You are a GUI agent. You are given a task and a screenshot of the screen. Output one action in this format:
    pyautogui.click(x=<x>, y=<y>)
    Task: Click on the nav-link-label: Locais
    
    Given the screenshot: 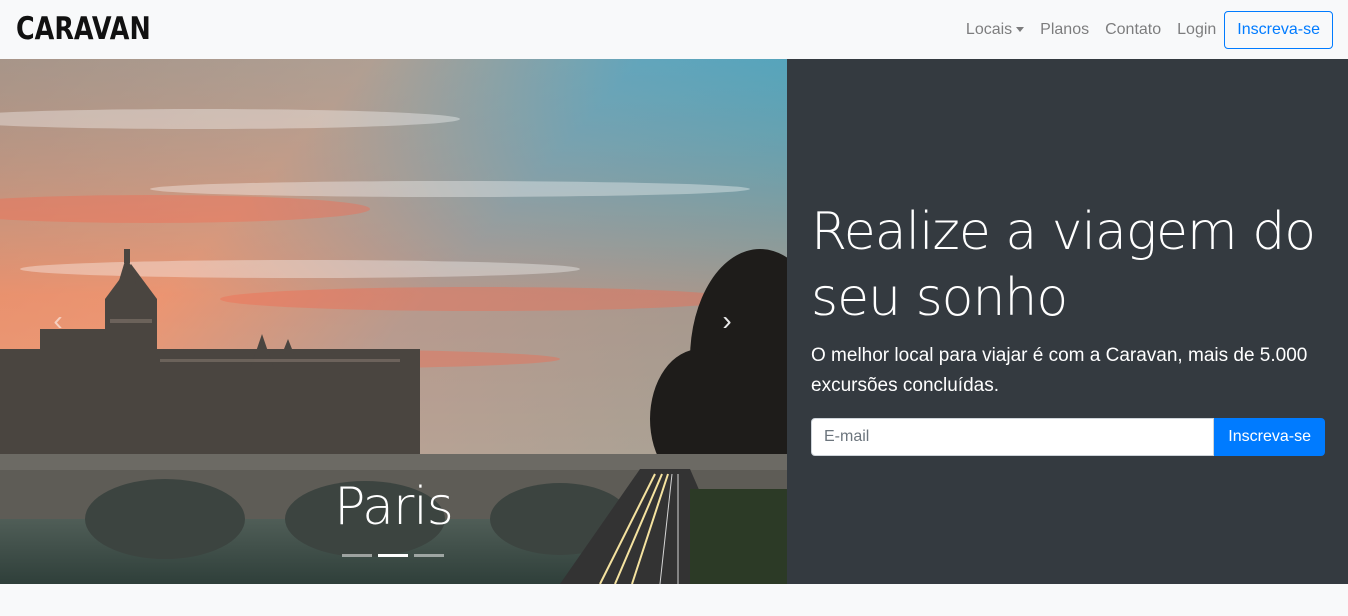 What is the action you would take?
    pyautogui.click(x=989, y=29)
    